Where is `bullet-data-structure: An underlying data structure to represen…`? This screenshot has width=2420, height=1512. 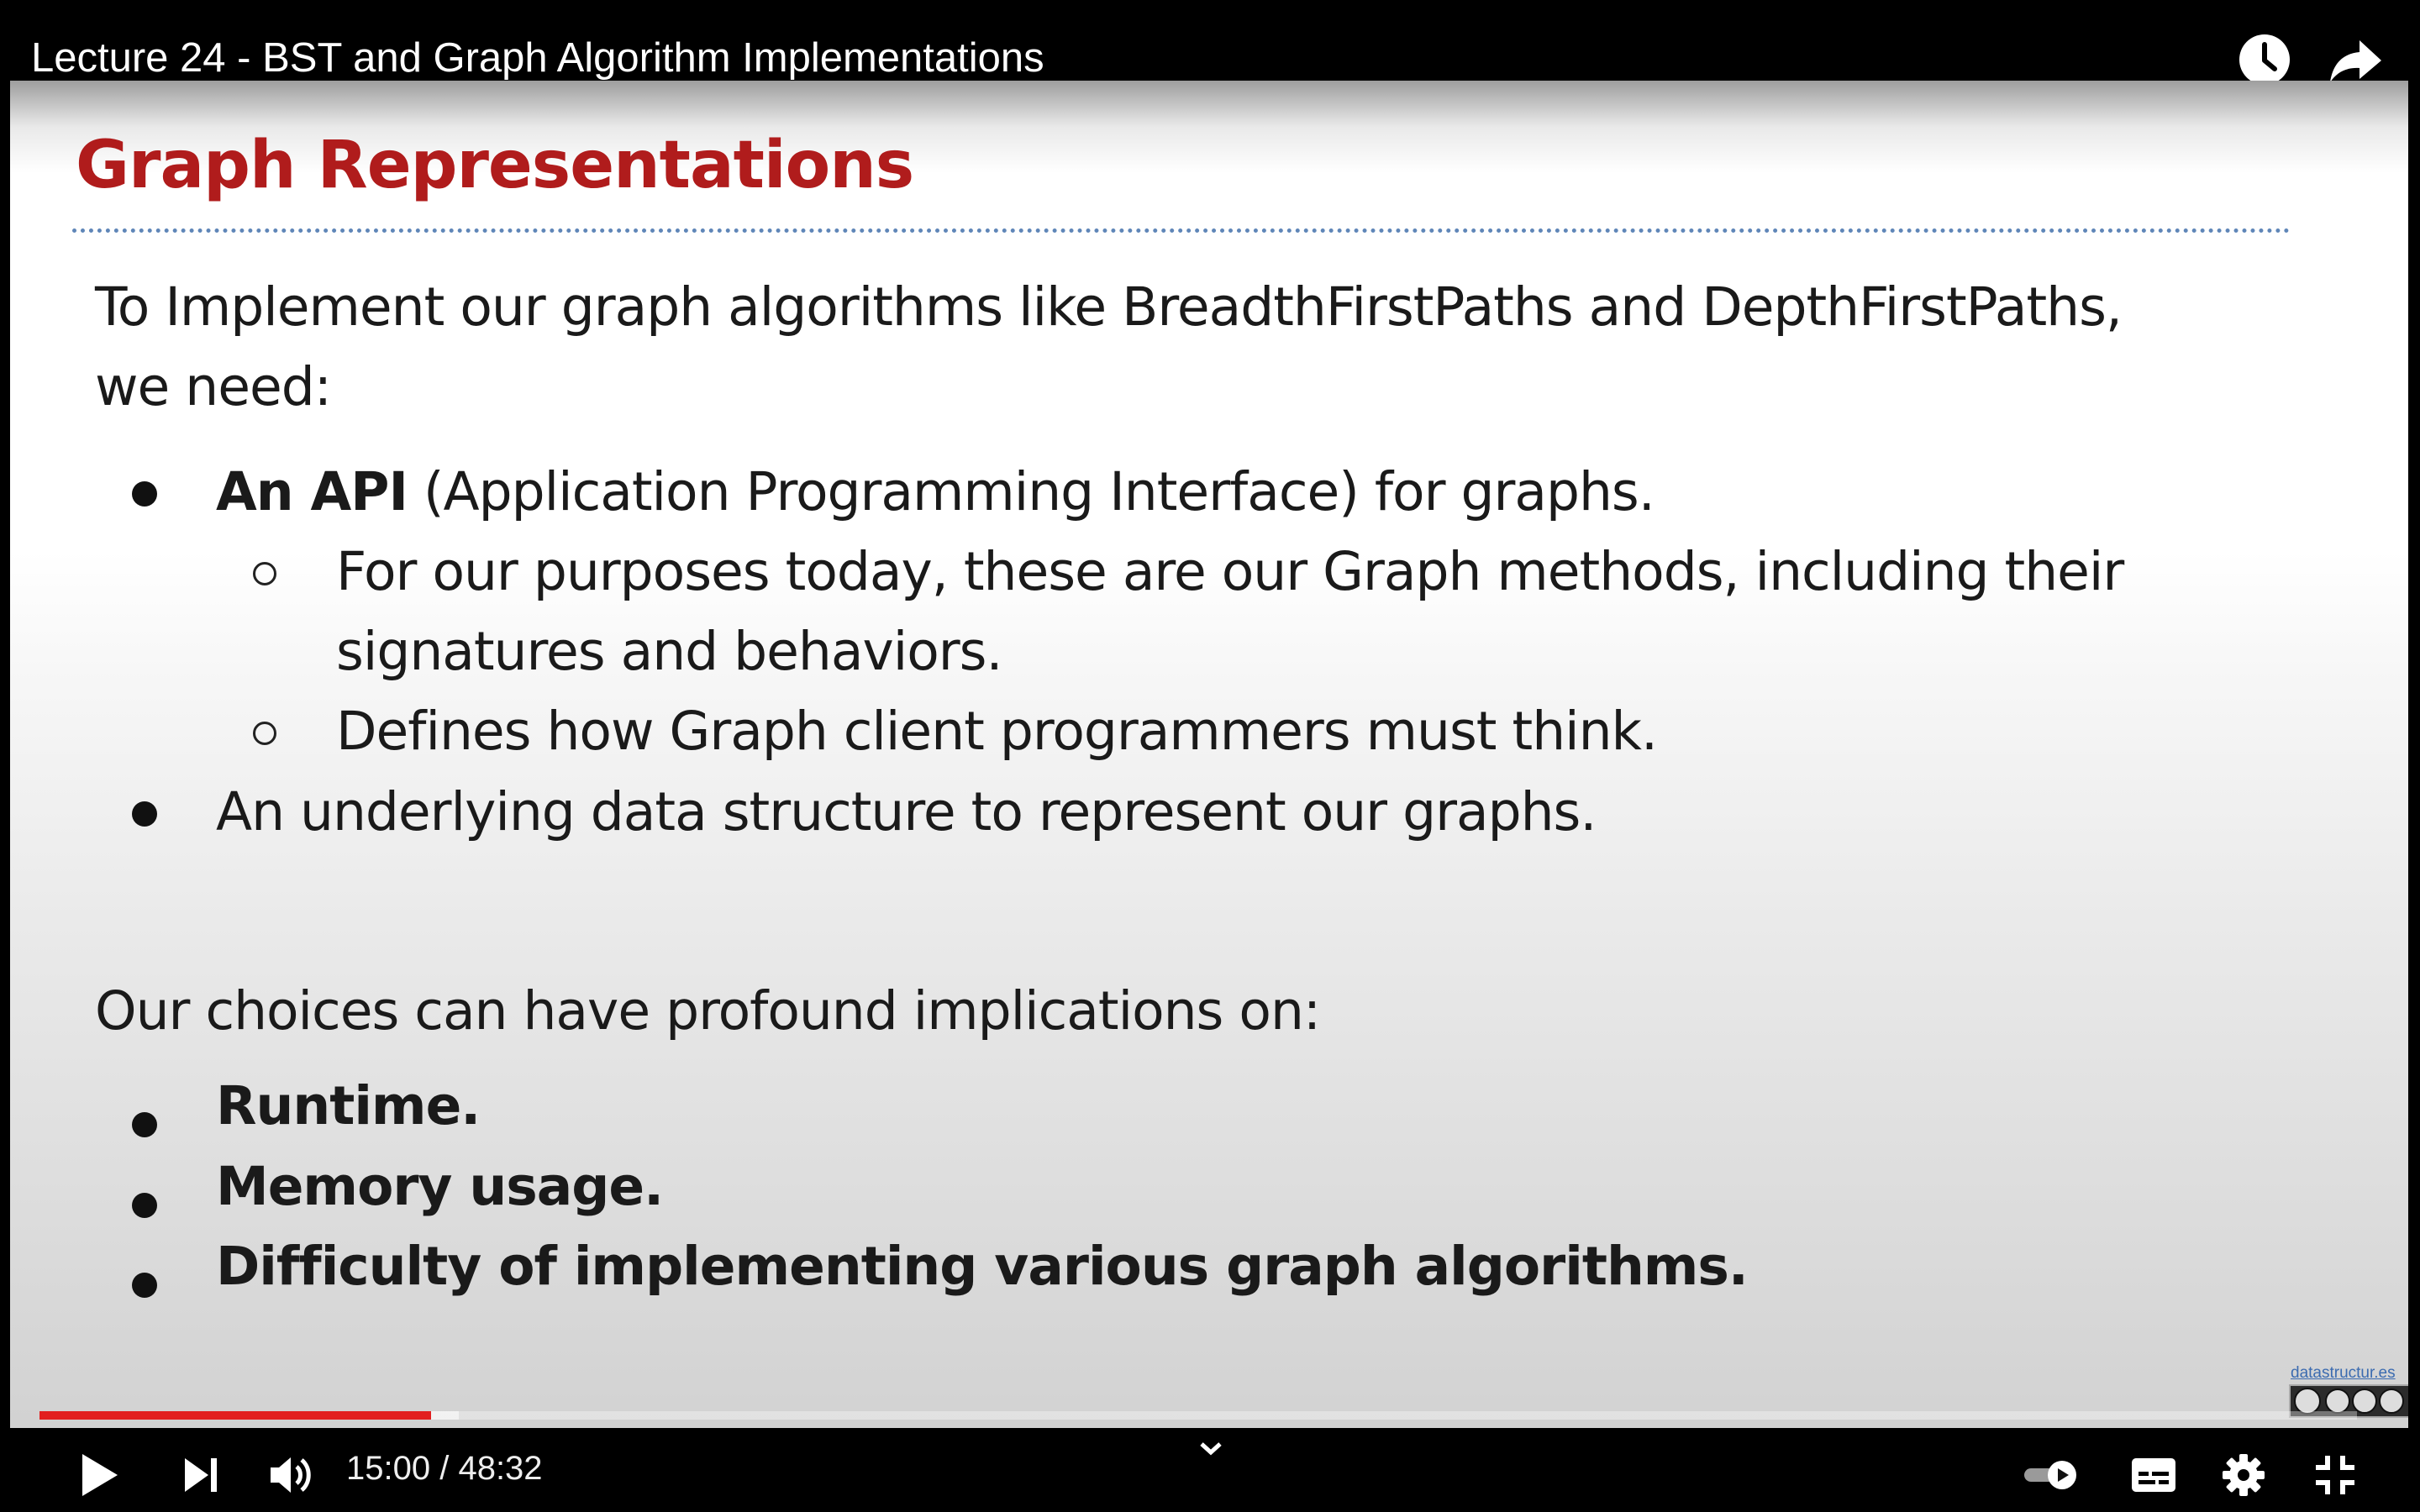 bullet-data-structure: An underlying data structure to represen… is located at coordinates (906, 812).